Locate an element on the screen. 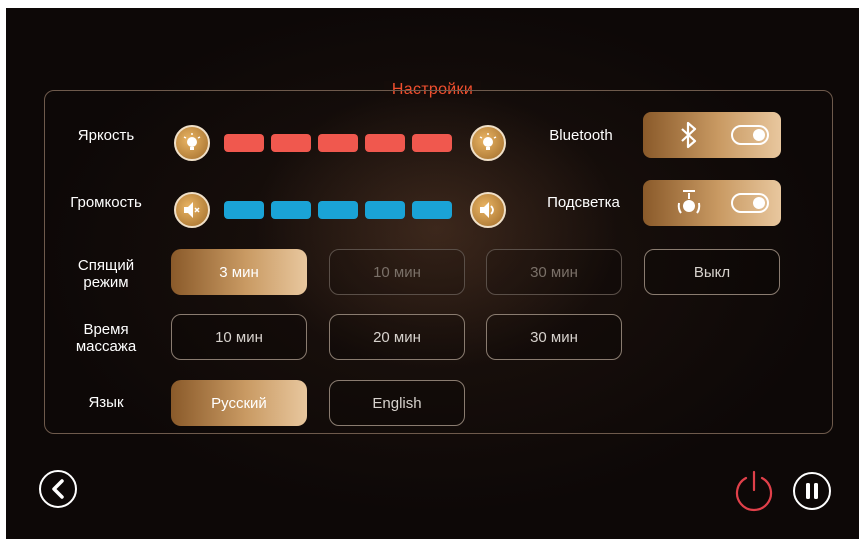  volume-label: Громкость is located at coordinates (106, 202).